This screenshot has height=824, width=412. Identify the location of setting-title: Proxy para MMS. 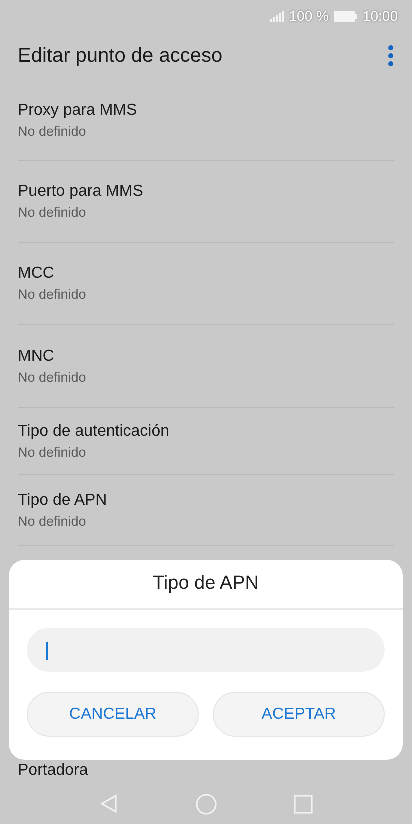
(206, 111).